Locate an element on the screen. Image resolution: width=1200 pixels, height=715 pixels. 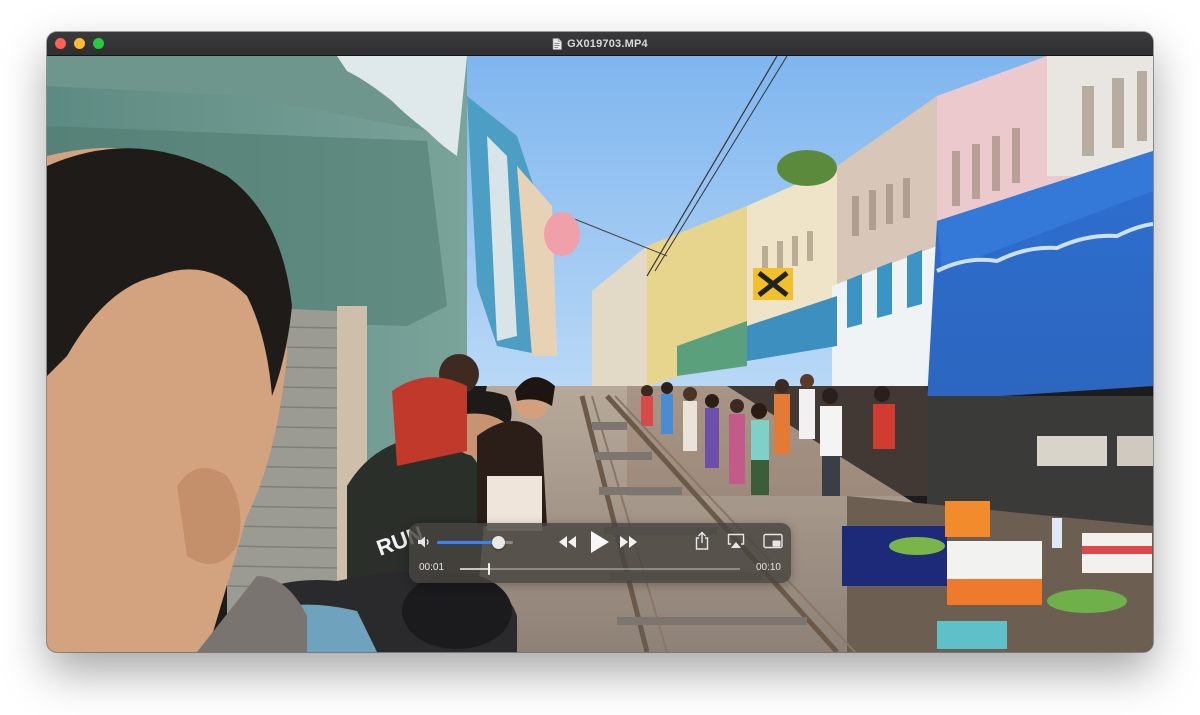
title-bar: GX019703.MP4 is located at coordinates (600, 44).